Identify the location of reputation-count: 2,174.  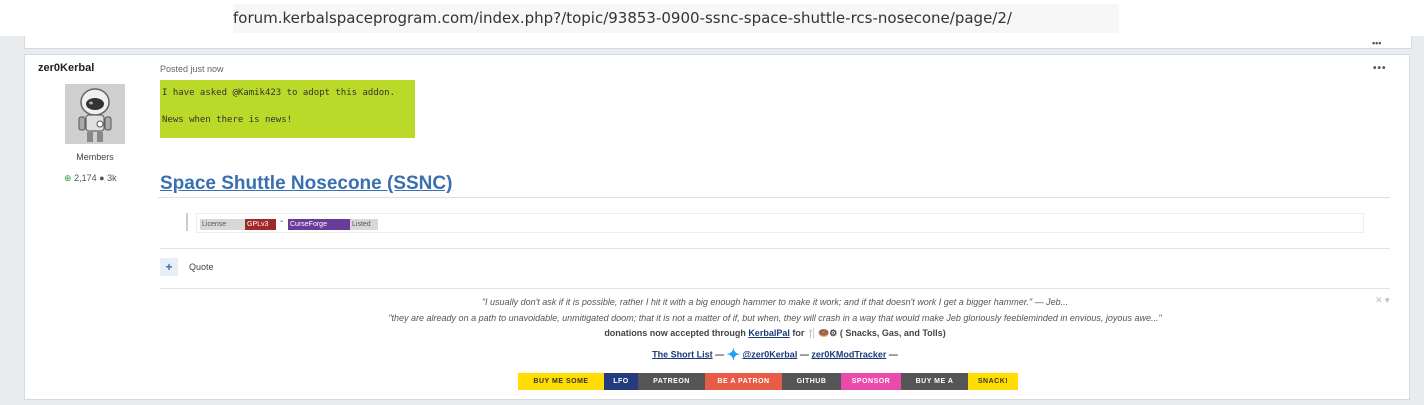
(85, 178).